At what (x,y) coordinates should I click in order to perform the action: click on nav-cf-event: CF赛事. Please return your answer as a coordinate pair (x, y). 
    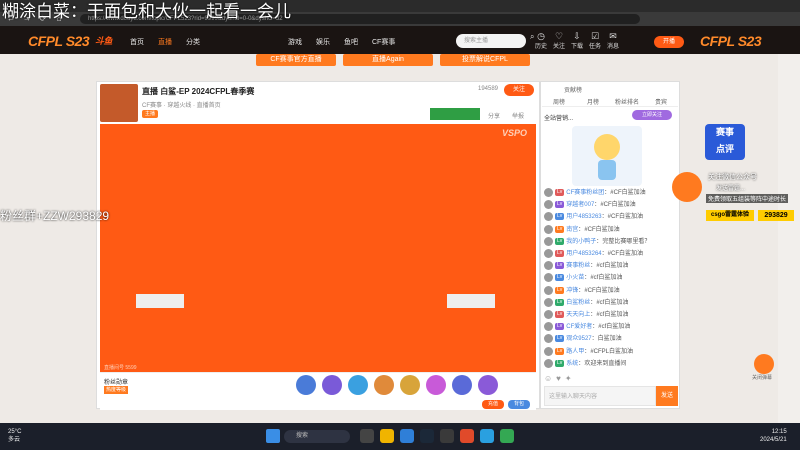
    Looking at the image, I should click on (383, 42).